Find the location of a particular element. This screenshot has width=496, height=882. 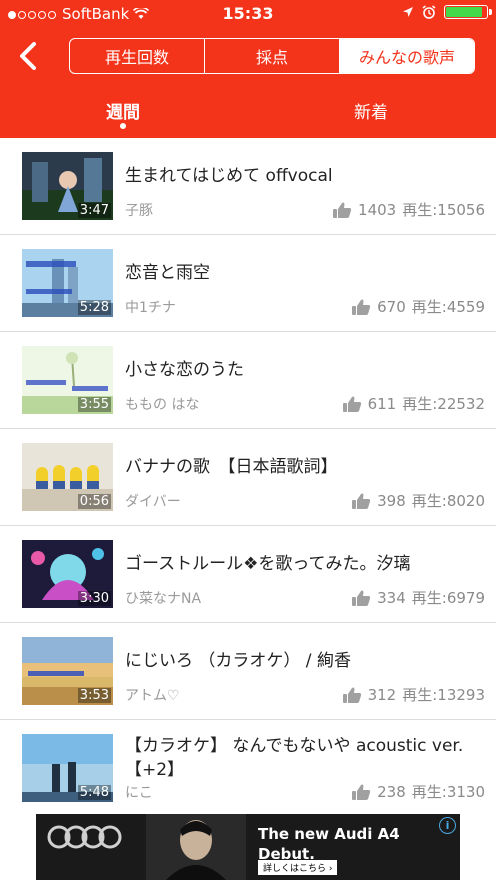

video-thumbnail: 3:53 is located at coordinates (67, 671).